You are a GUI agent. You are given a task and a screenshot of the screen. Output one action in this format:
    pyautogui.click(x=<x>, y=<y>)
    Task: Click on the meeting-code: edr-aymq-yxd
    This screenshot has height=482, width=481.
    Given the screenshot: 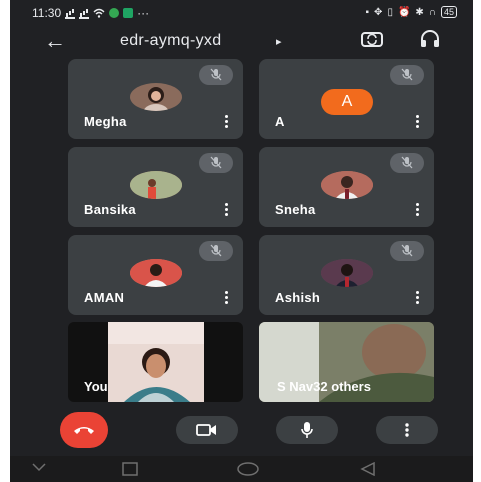 What is the action you would take?
    pyautogui.click(x=170, y=41)
    